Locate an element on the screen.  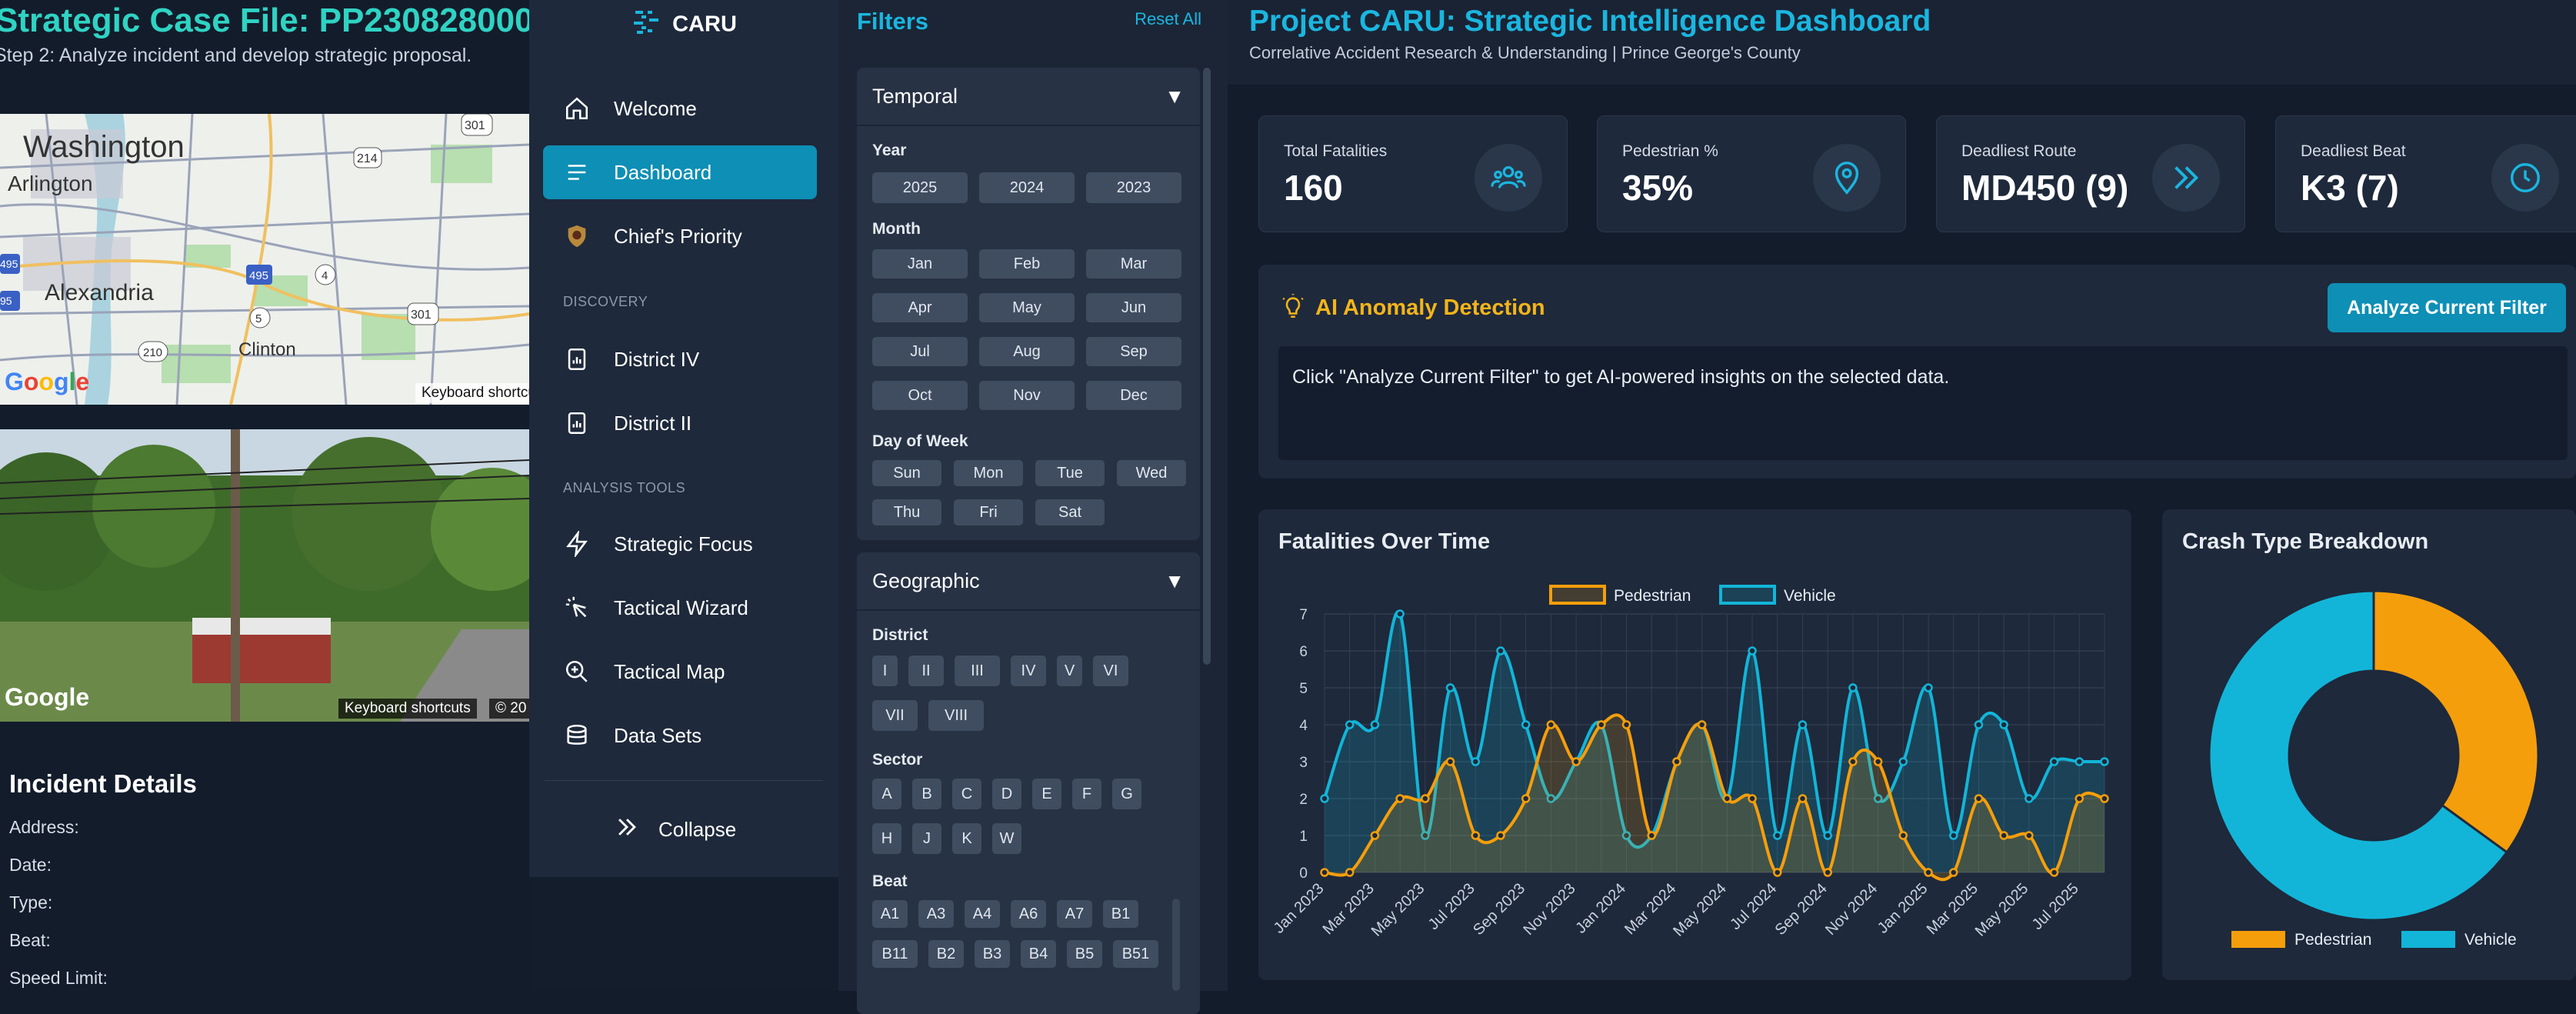
y-tick-label: 2 is located at coordinates (1303, 800).